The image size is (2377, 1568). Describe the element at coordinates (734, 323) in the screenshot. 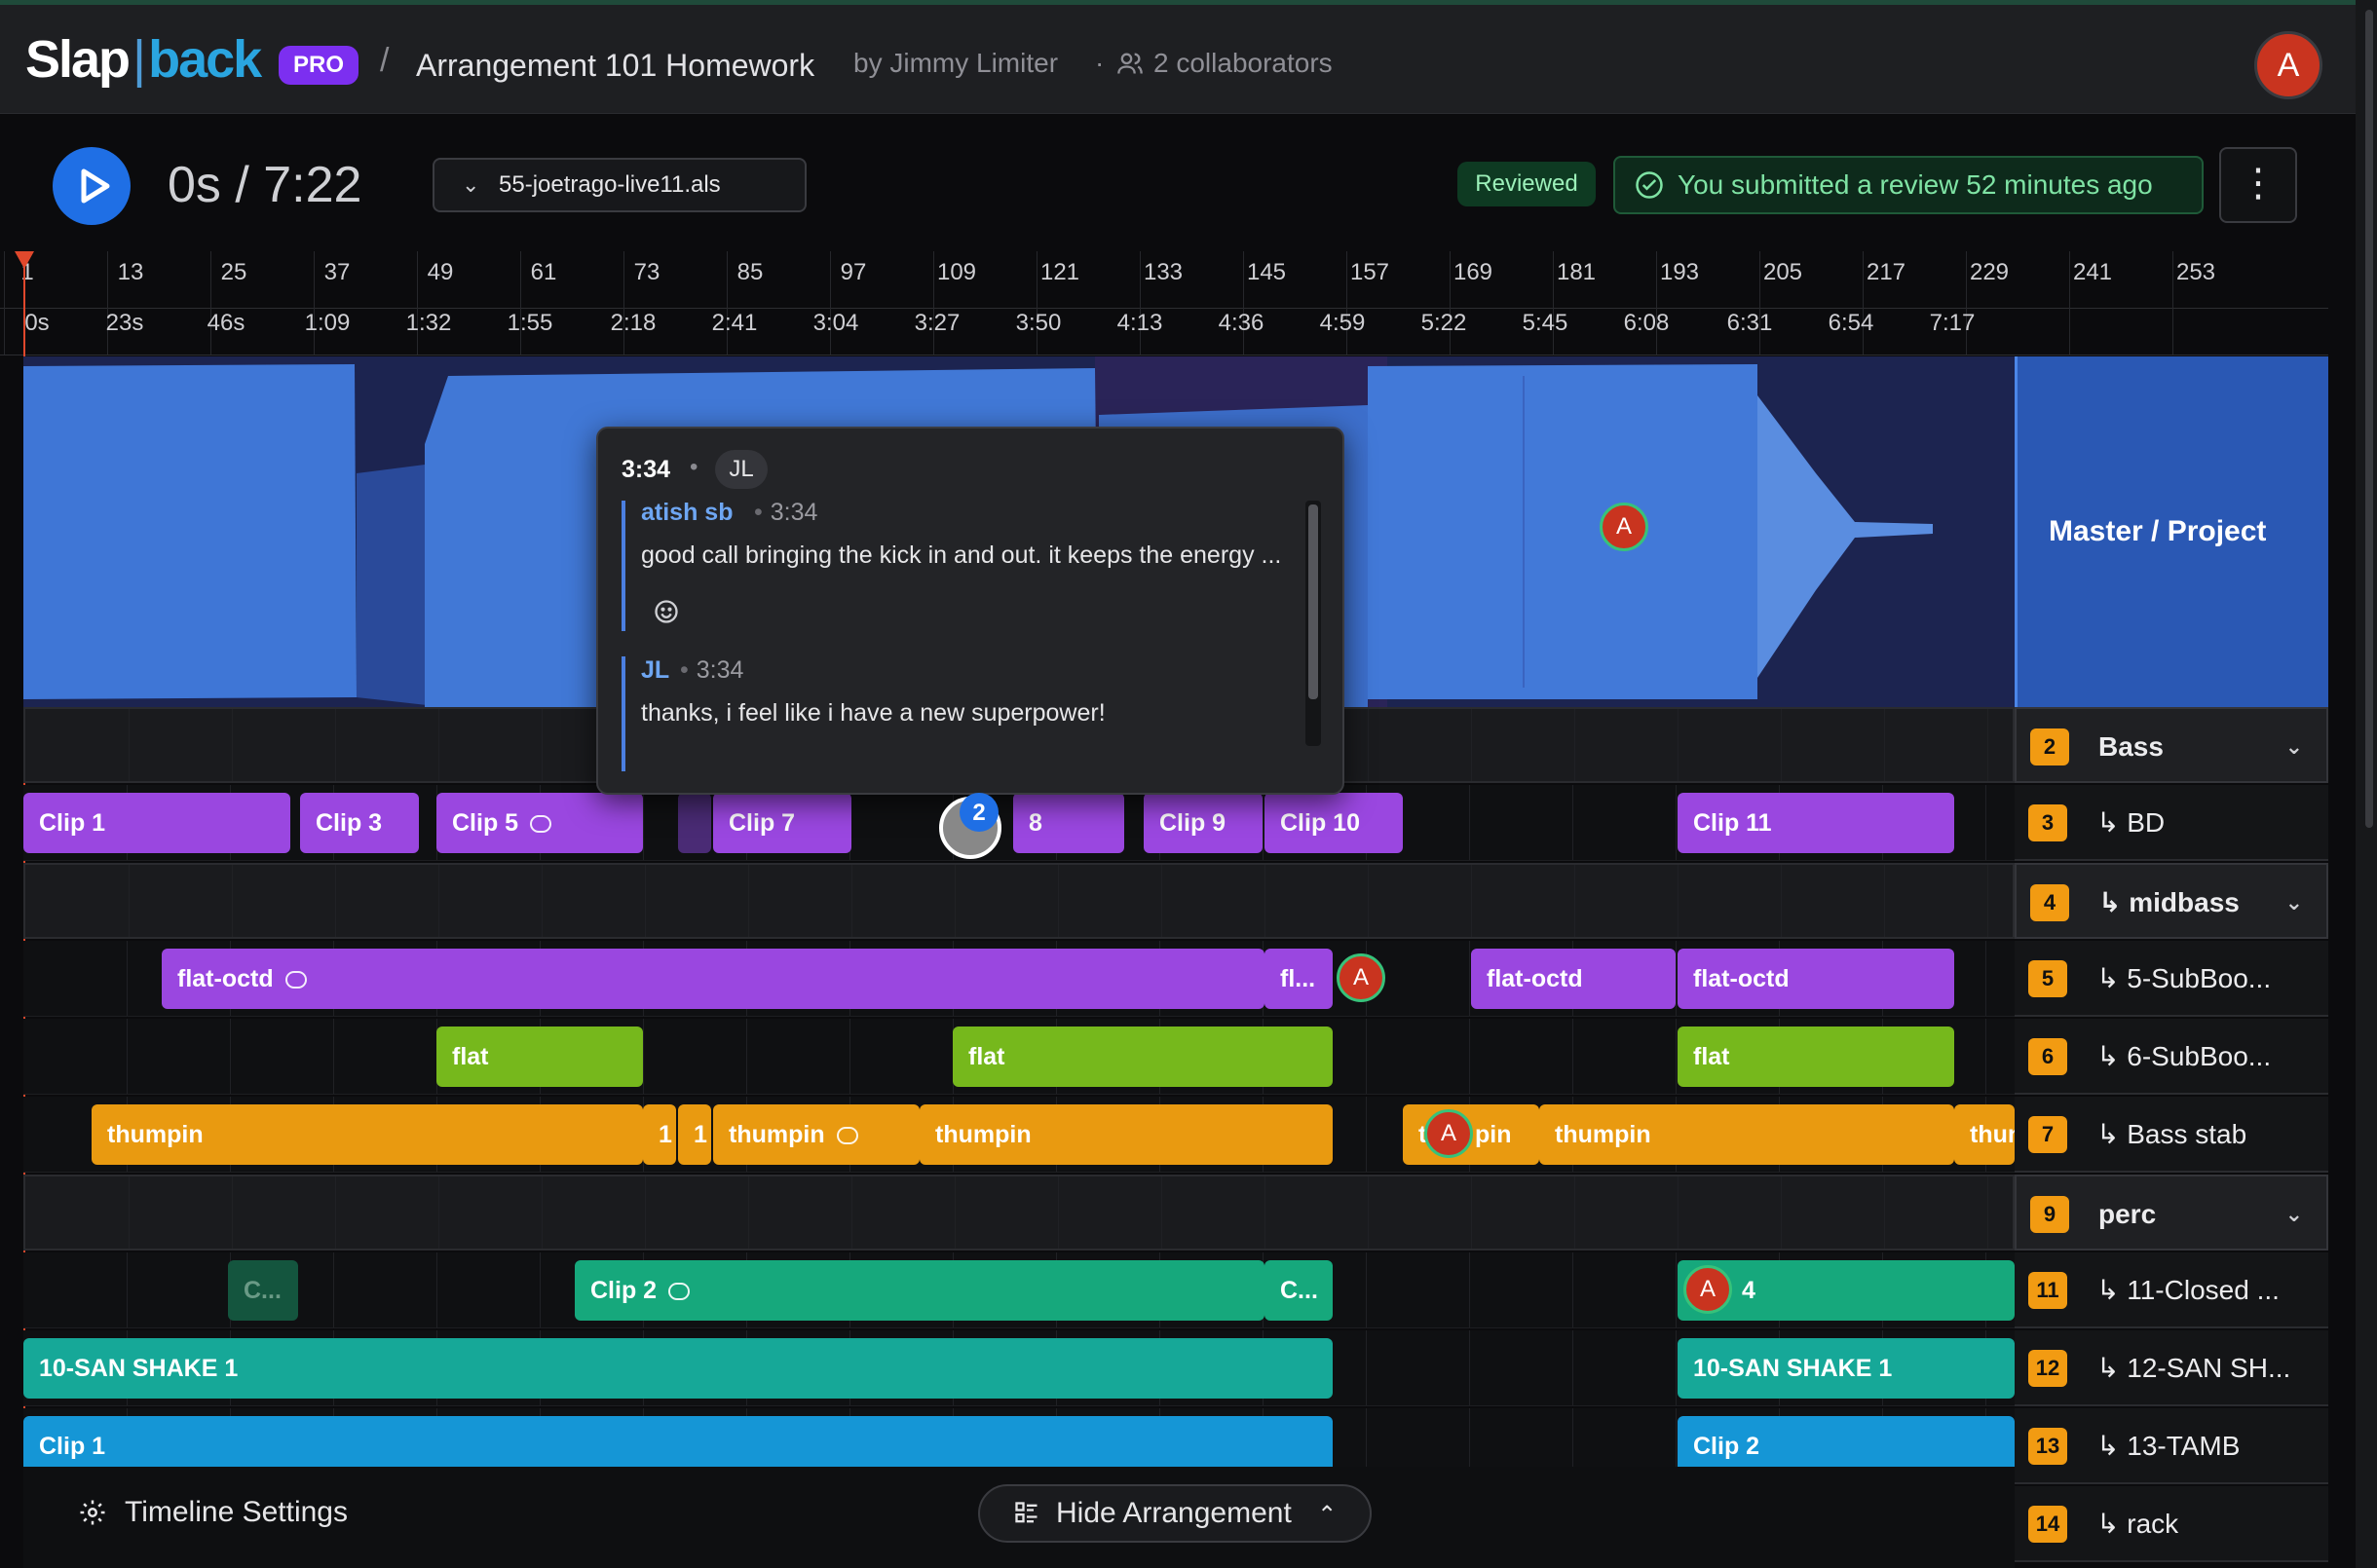

I see `ruler-time-label: 2:41` at that location.